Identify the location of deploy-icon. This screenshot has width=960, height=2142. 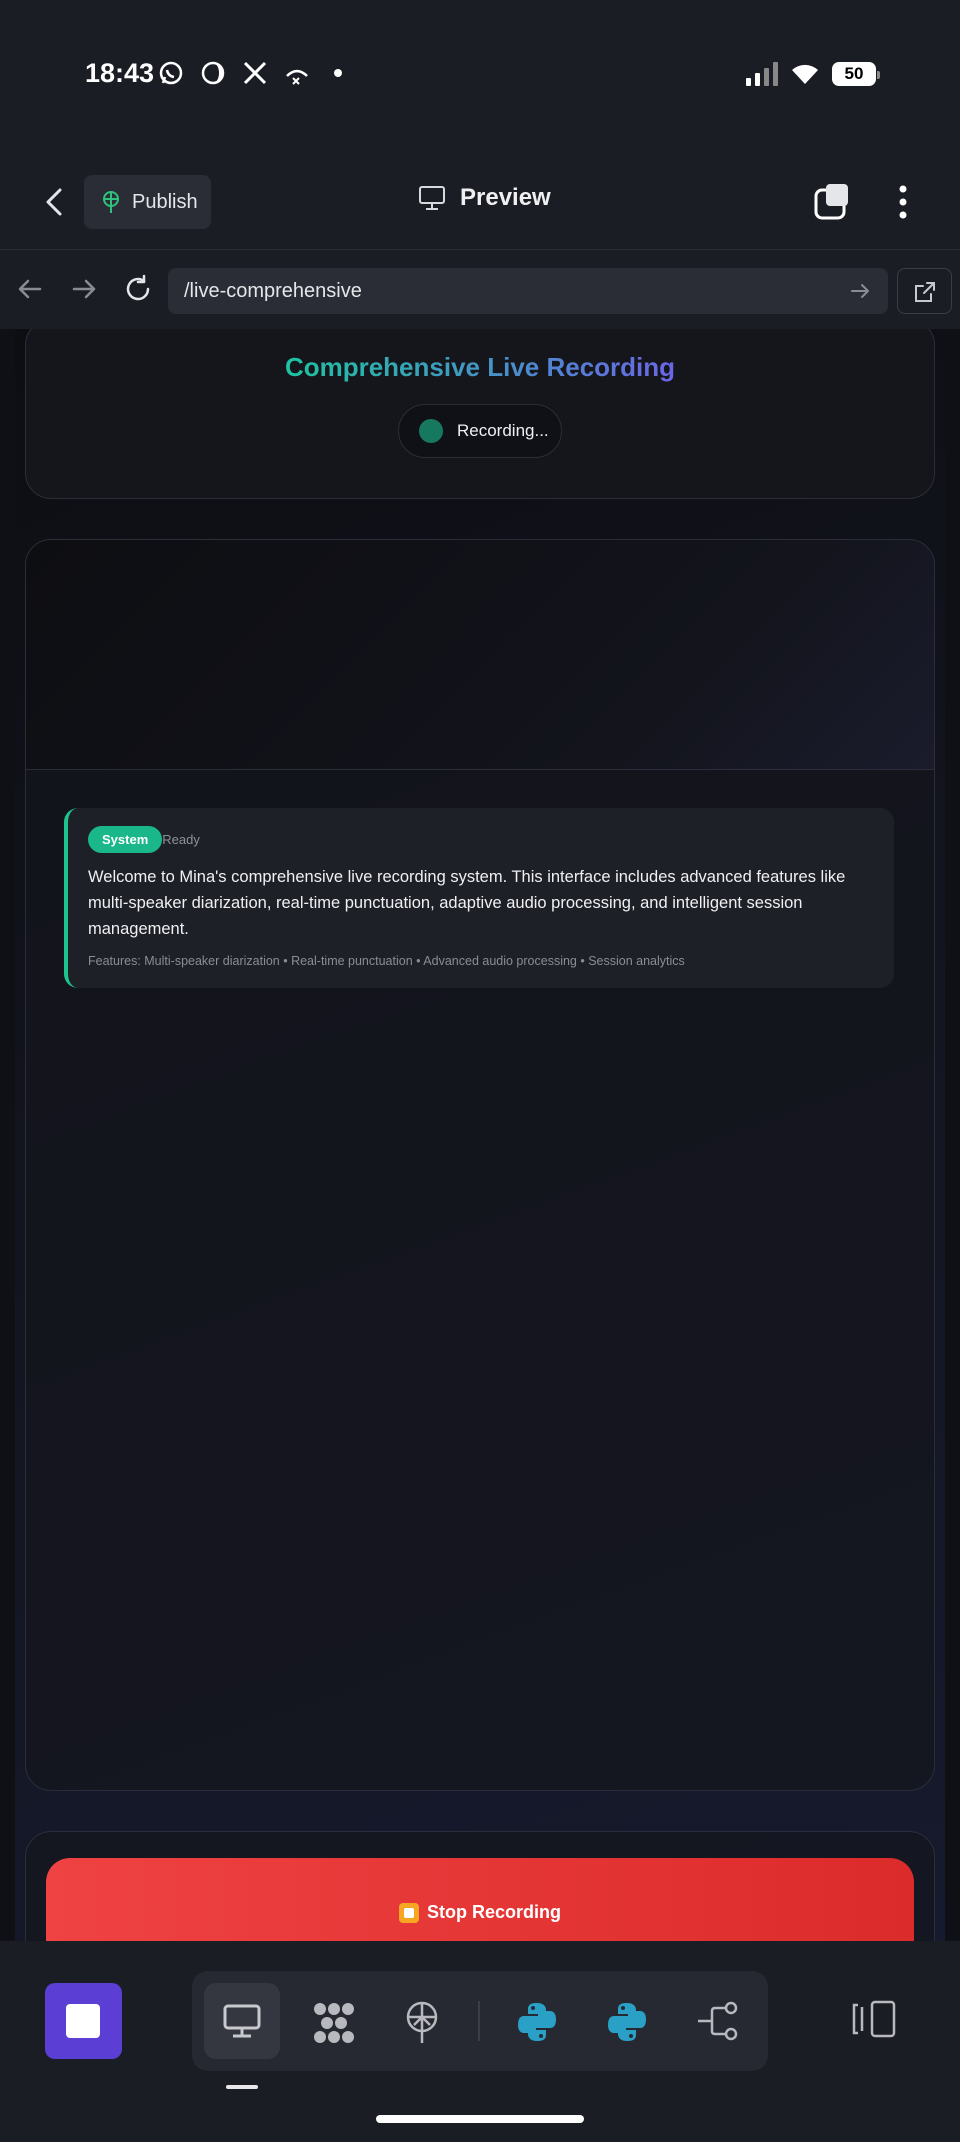
(422, 2022).